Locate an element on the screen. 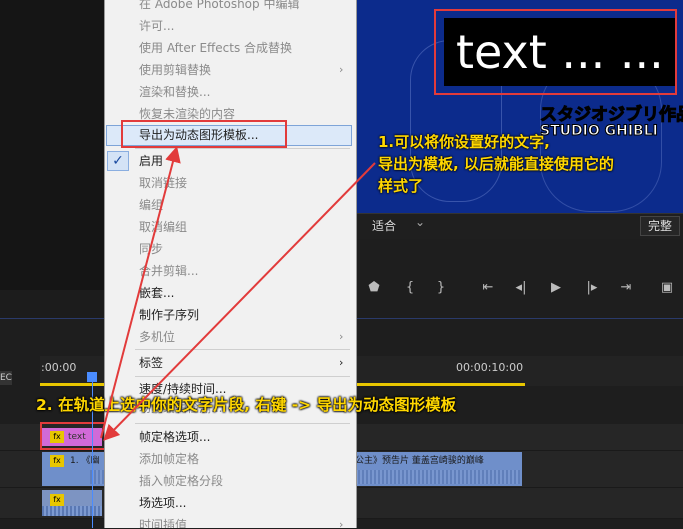 This screenshot has width=683, height=529. zoom-fit-select: 适合 is located at coordinates (384, 225).